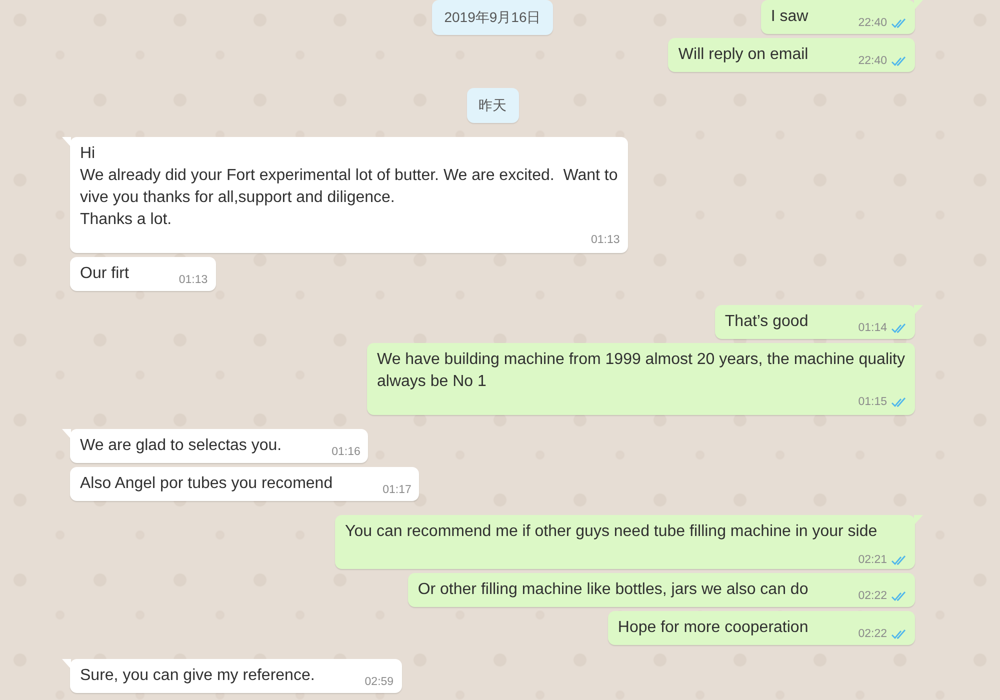  What do you see at coordinates (397, 490) in the screenshot?
I see `message-time: 01:17` at bounding box center [397, 490].